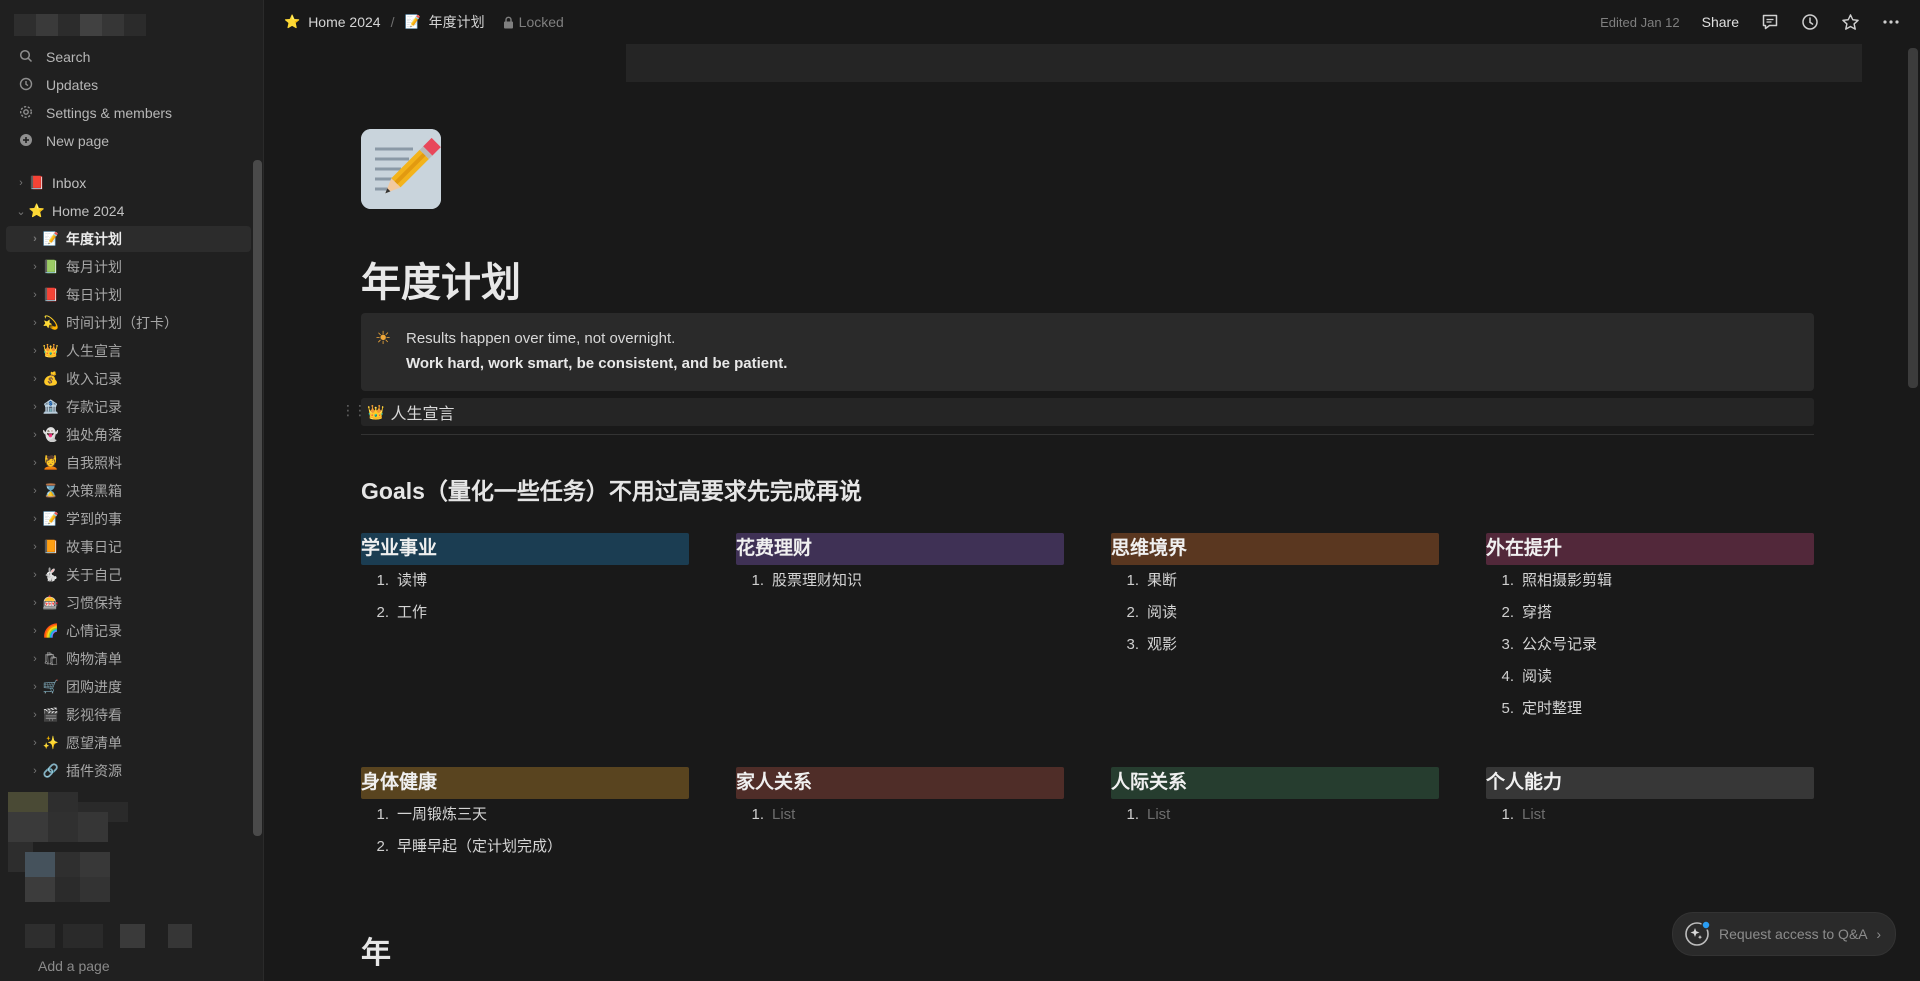 The height and width of the screenshot is (981, 1920). I want to click on more-button, so click(1891, 22).